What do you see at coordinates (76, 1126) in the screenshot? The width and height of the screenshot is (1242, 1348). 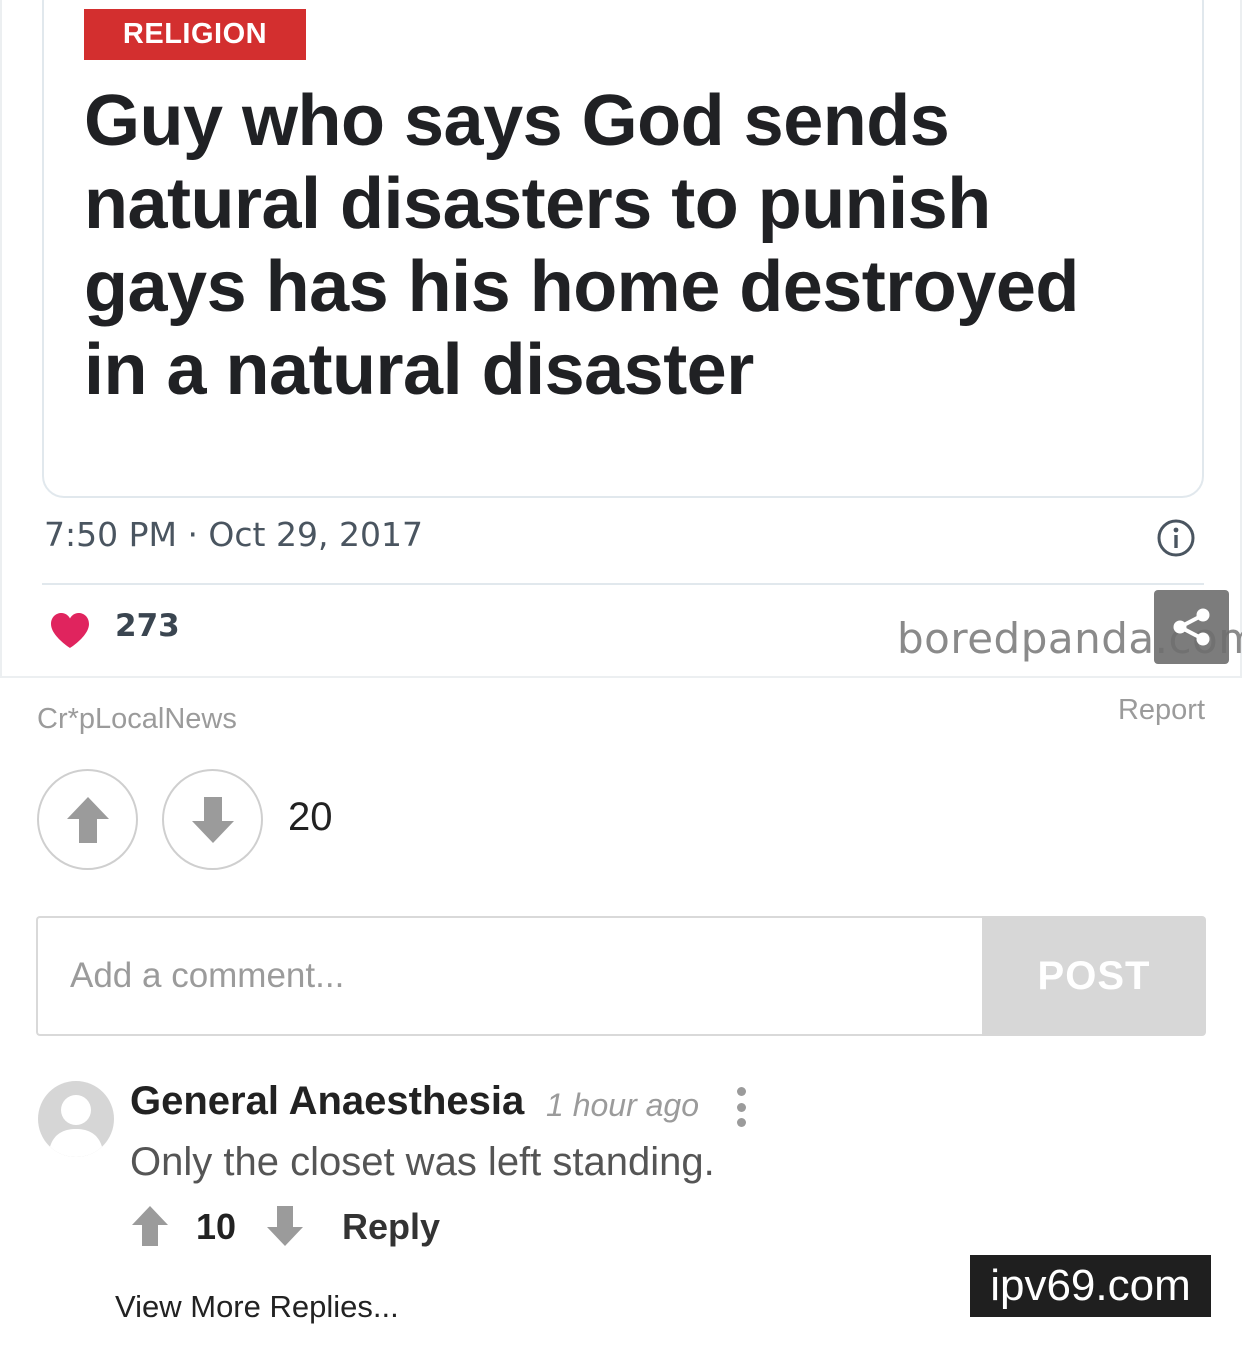 I see `user-icon` at bounding box center [76, 1126].